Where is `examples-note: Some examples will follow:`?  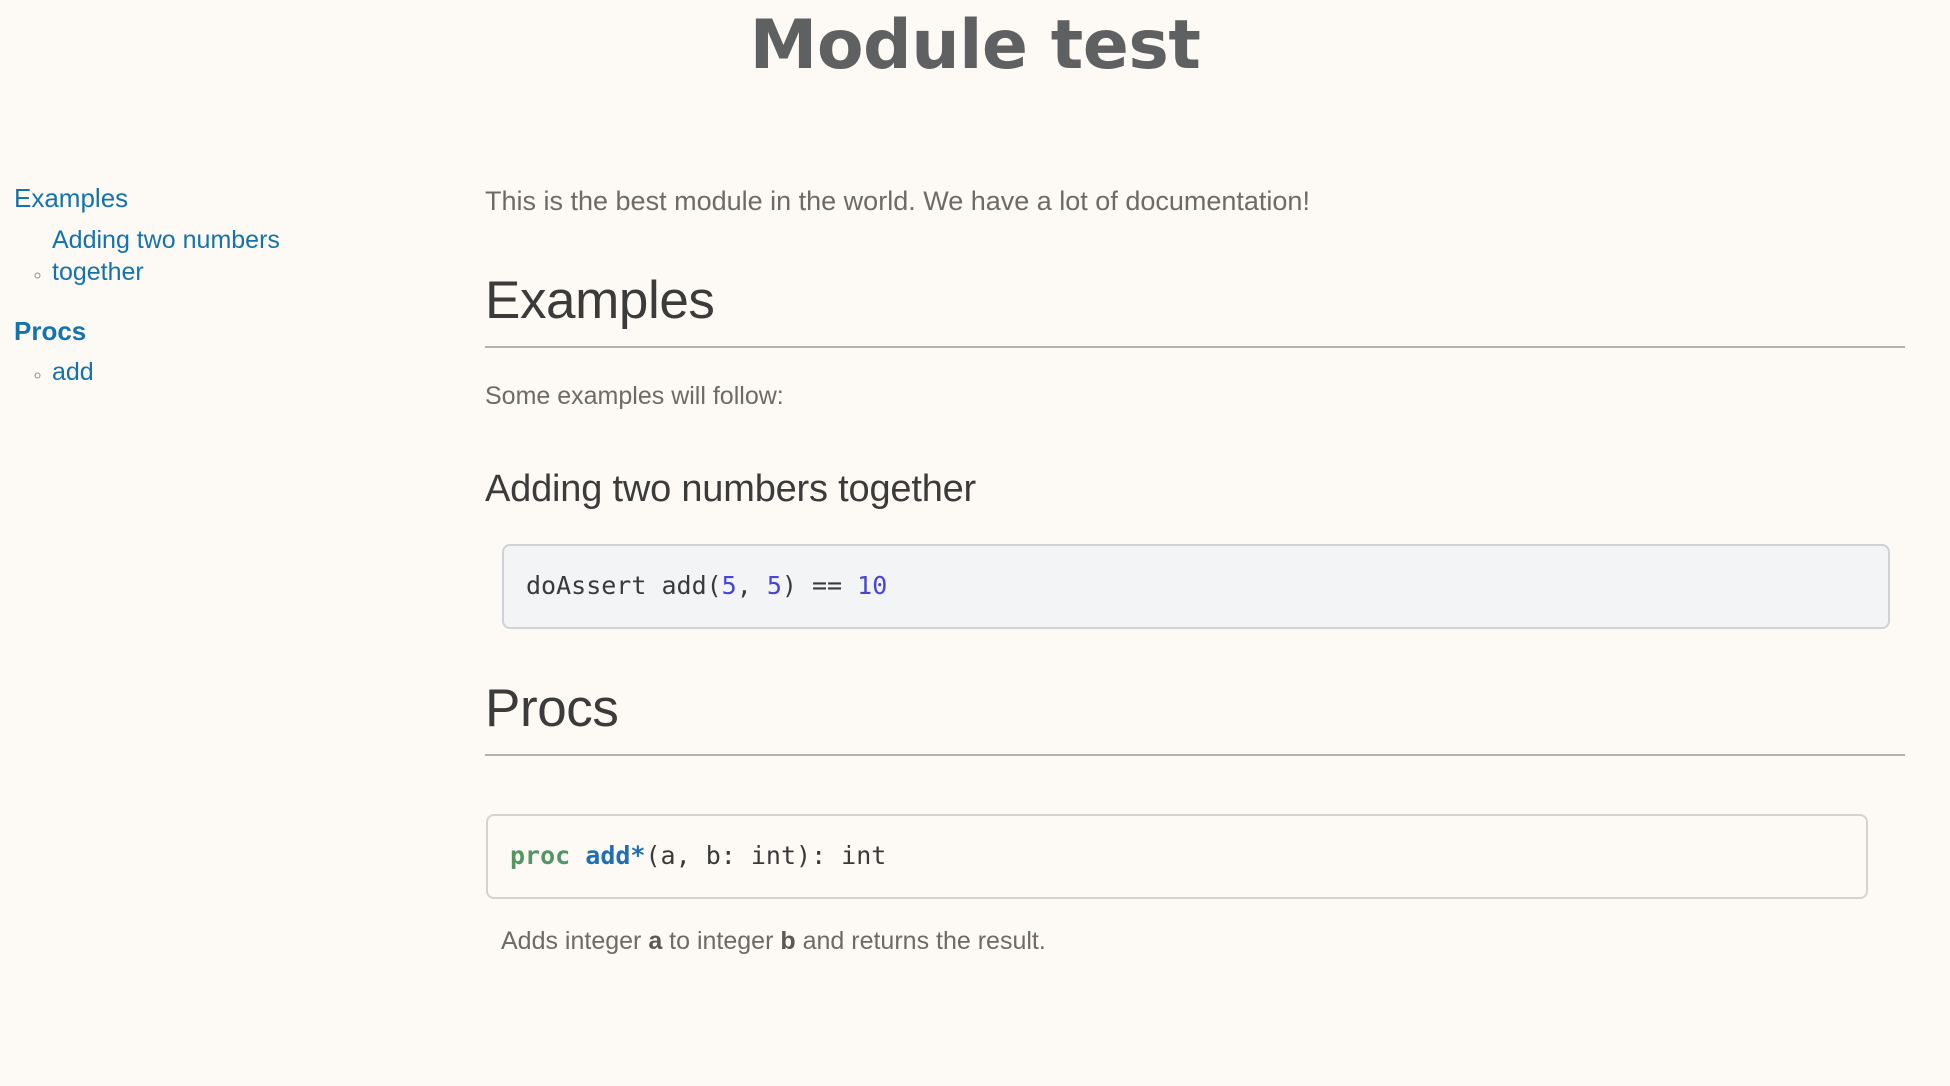 examples-note: Some examples will follow: is located at coordinates (634, 396).